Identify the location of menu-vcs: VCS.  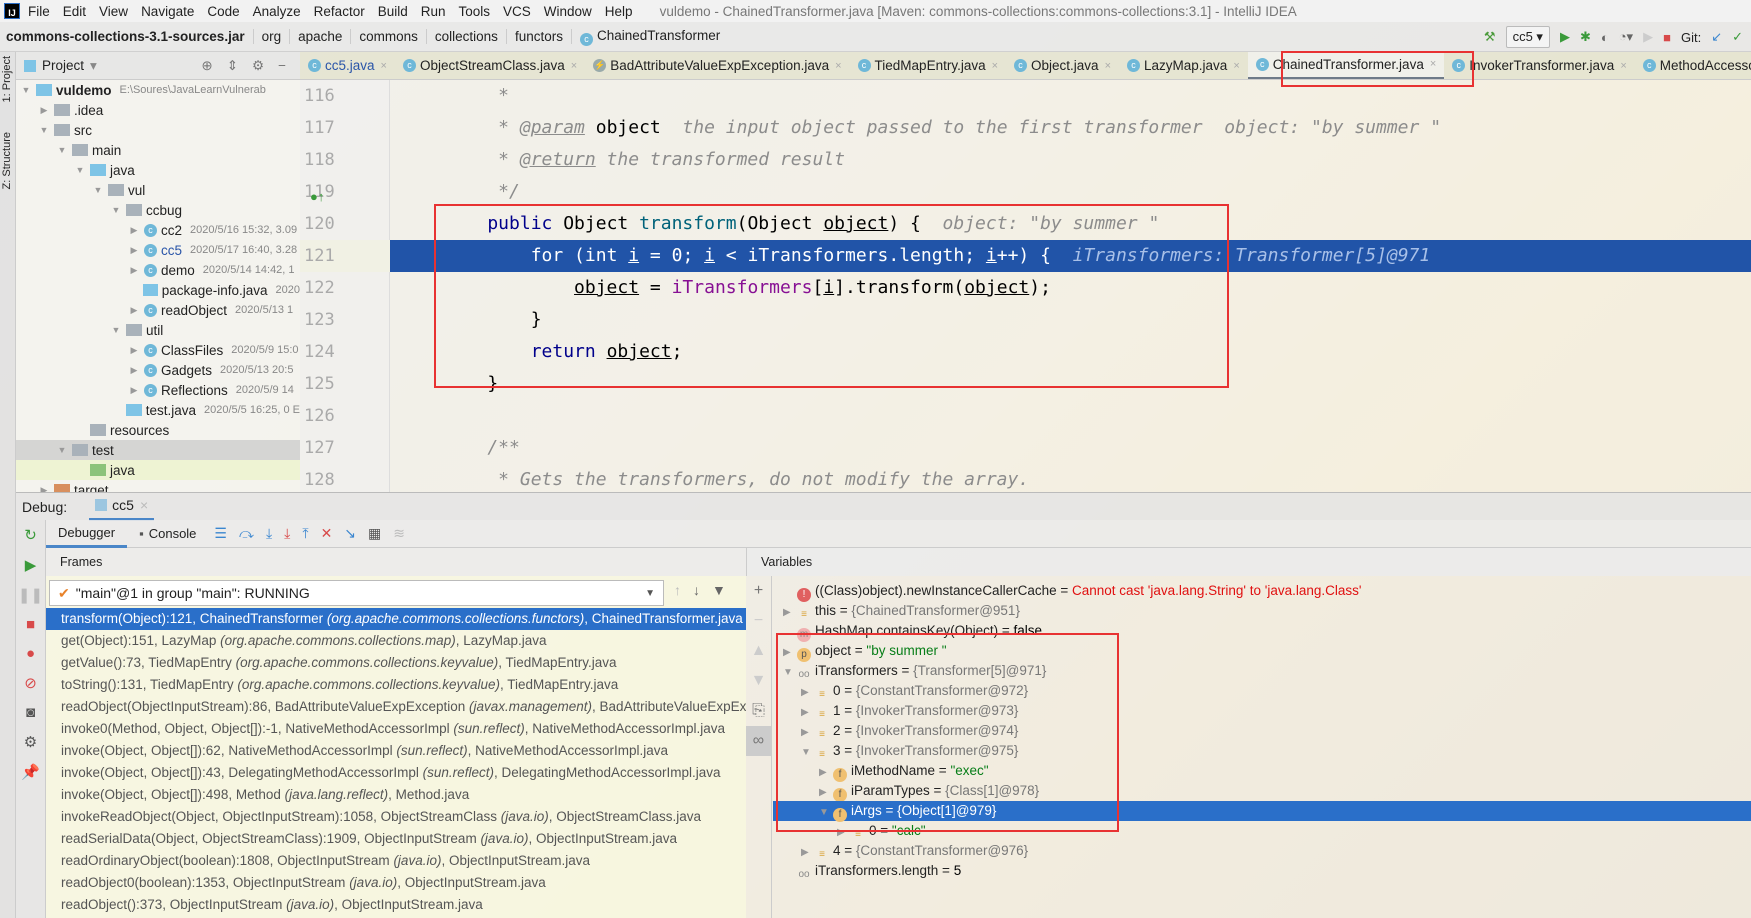
(517, 11).